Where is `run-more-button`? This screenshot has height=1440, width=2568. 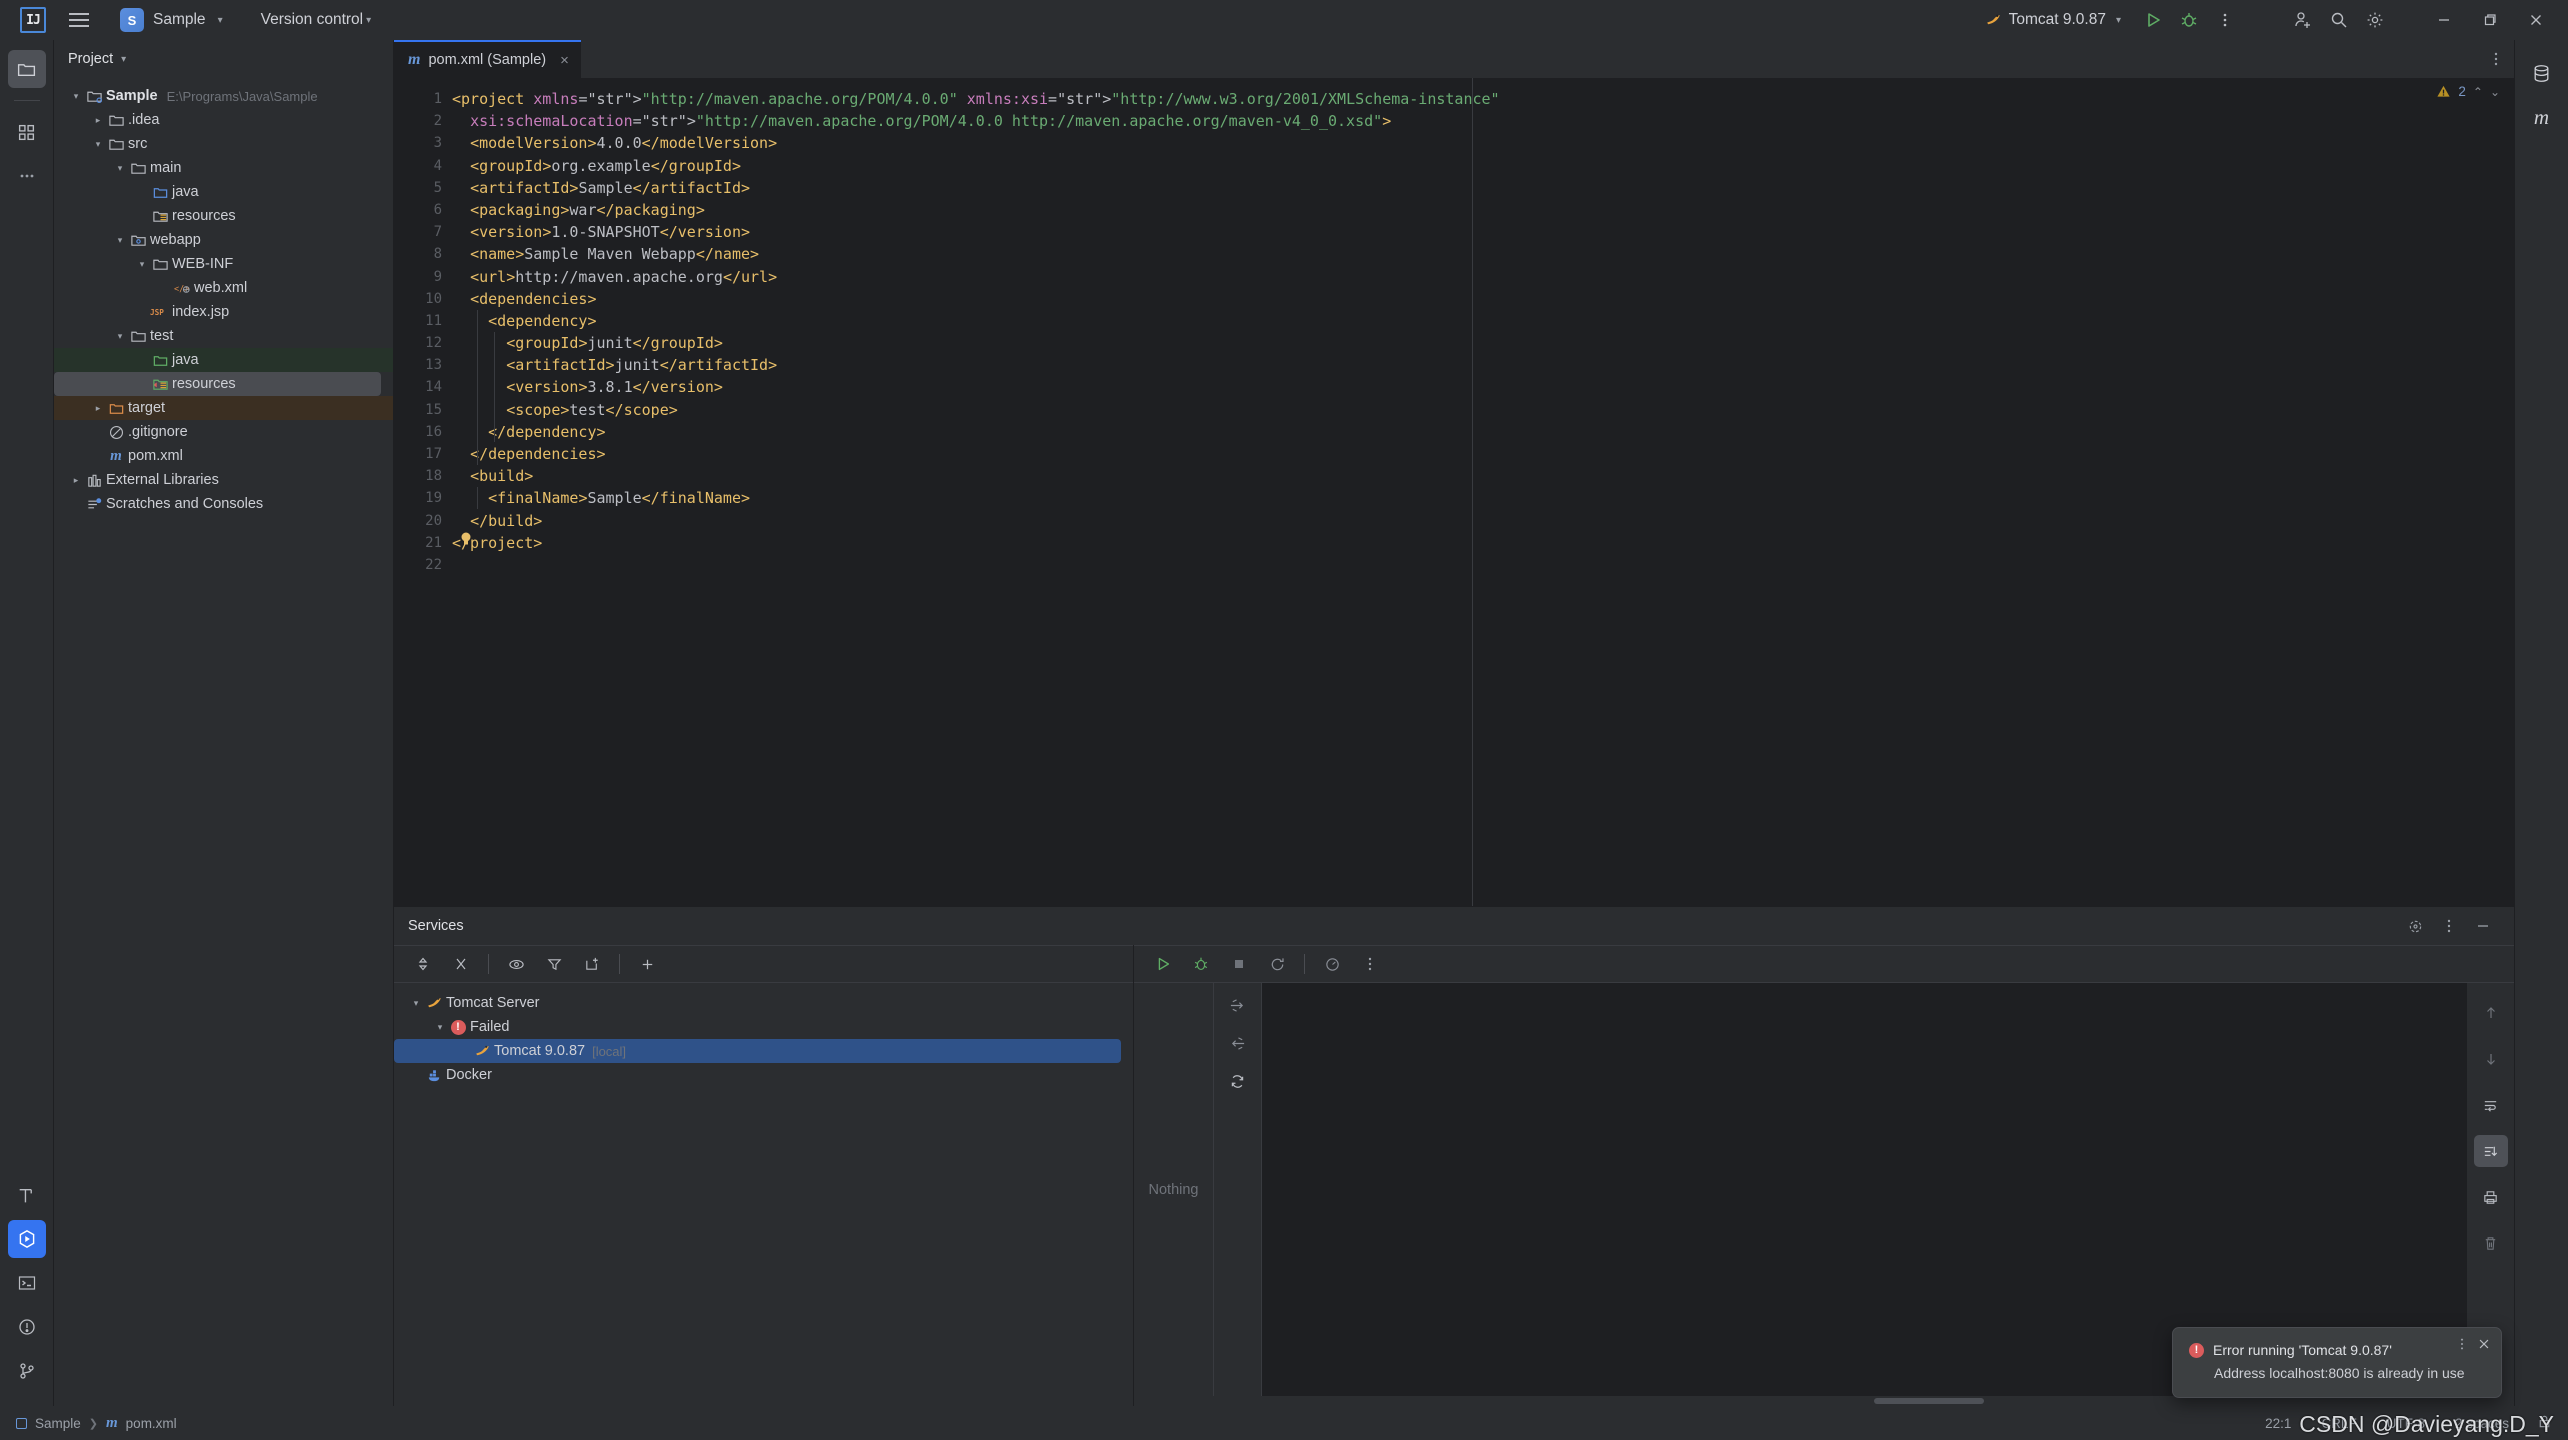 run-more-button is located at coordinates (1370, 964).